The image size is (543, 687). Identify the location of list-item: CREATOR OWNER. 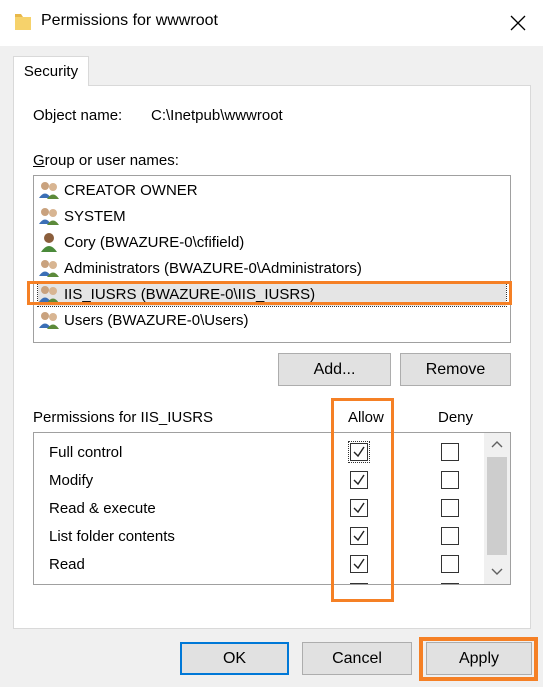
(118, 190).